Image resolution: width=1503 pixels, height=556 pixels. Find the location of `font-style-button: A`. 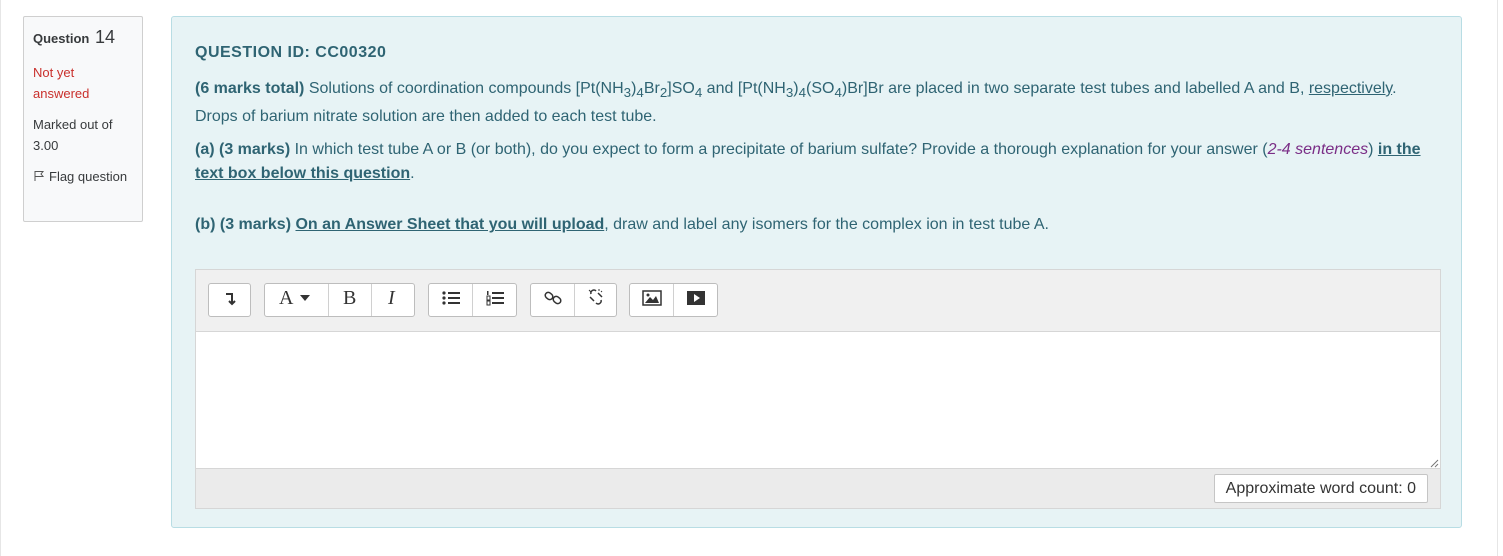

font-style-button: A is located at coordinates (296, 300).